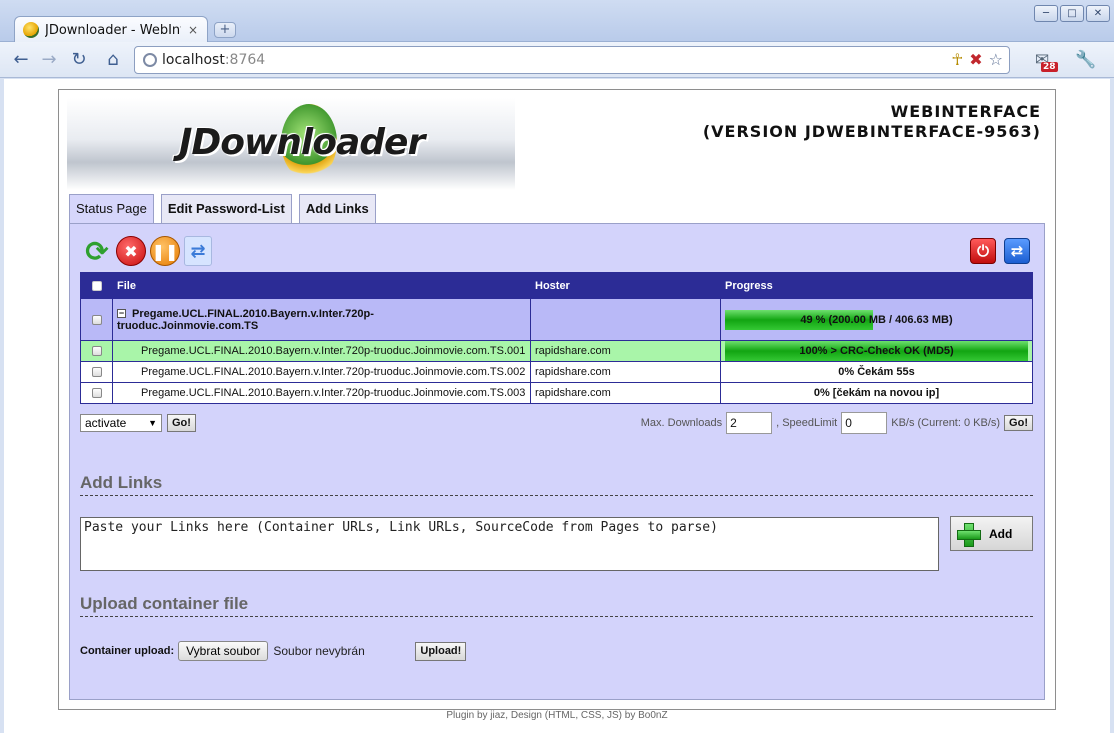  Describe the element at coordinates (1072, 13) in the screenshot. I see `maximize-window-button: □` at that location.